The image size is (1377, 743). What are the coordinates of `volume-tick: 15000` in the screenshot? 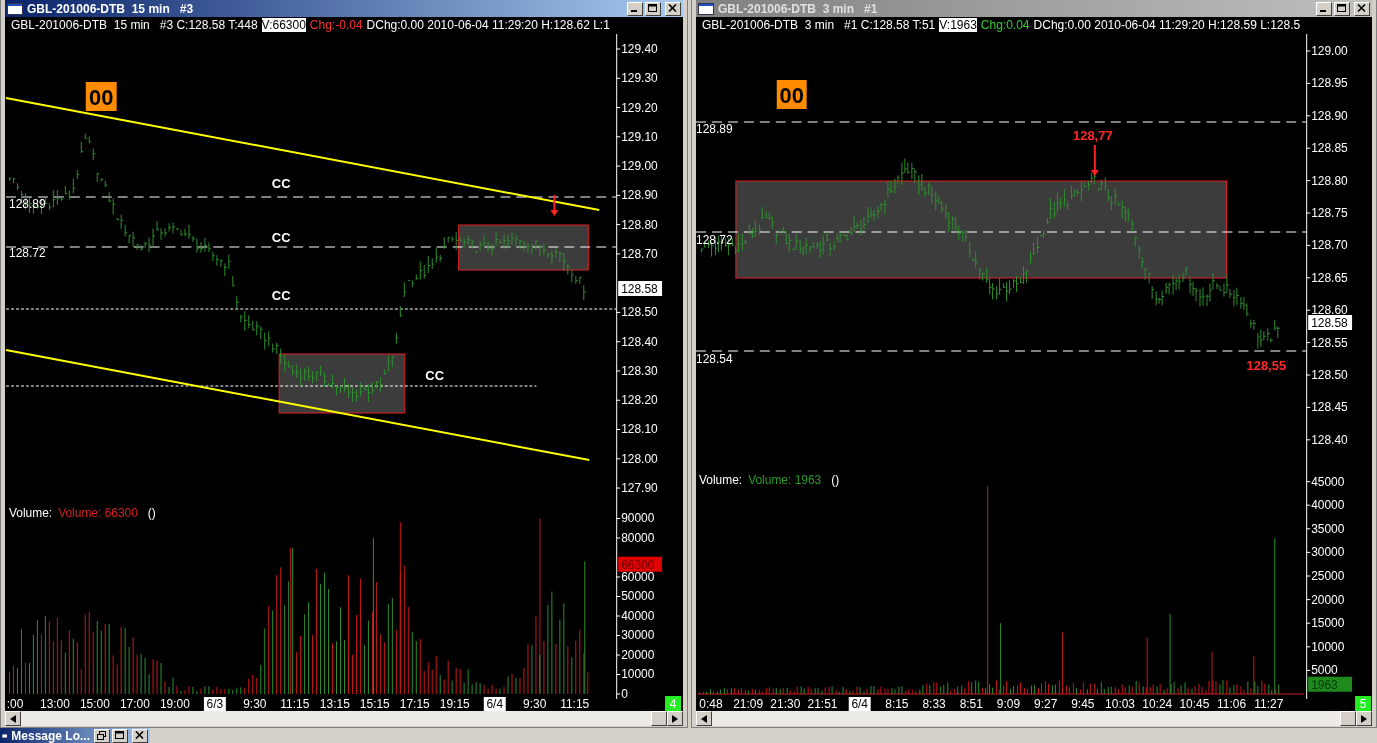 It's located at (1328, 623).